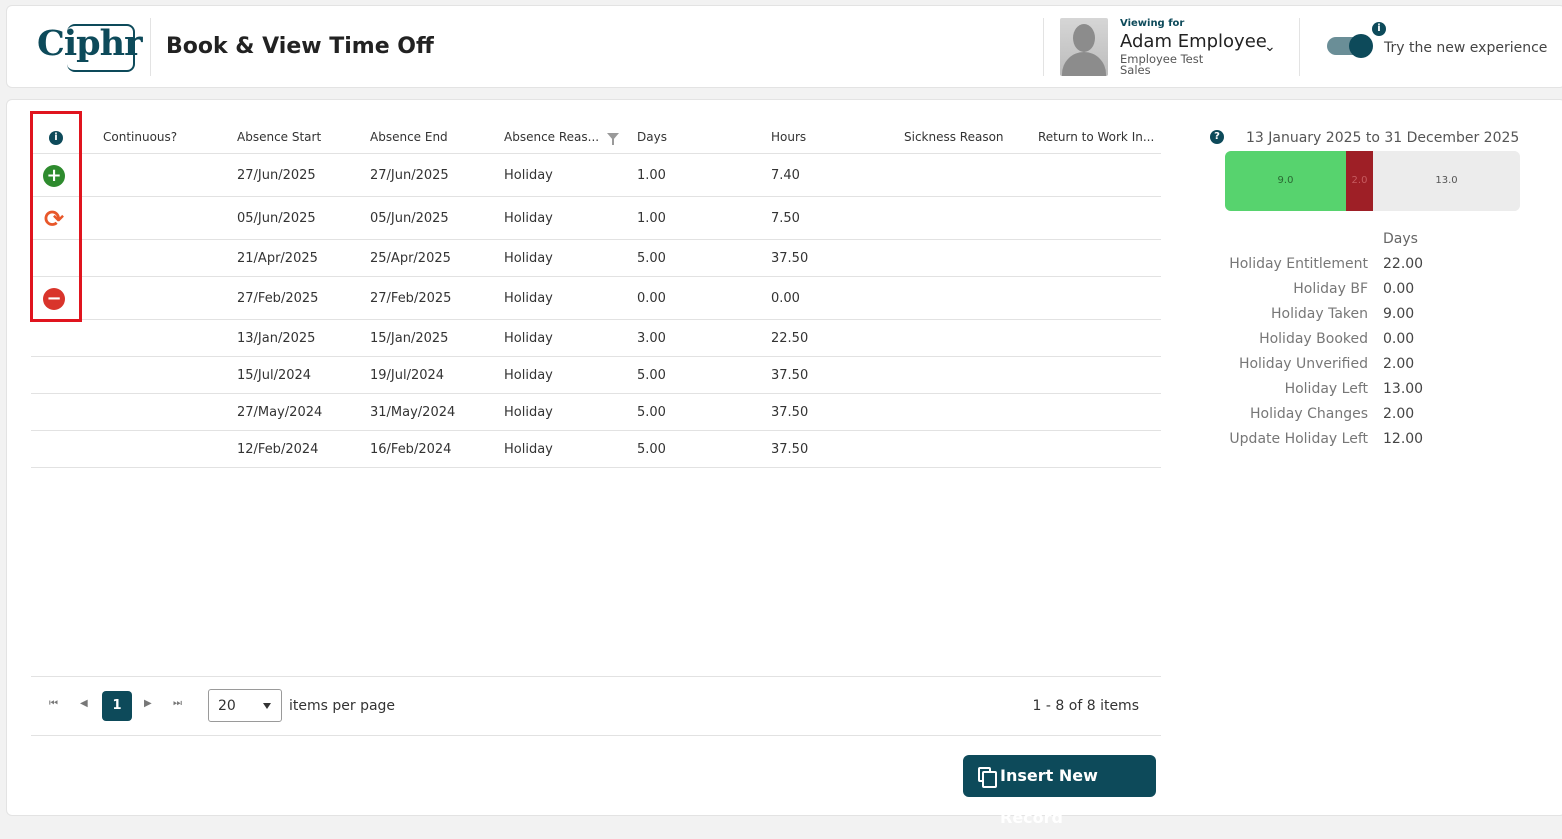 The image size is (1562, 839). What do you see at coordinates (1309, 414) in the screenshot?
I see `summary-label: Holiday Changes` at bounding box center [1309, 414].